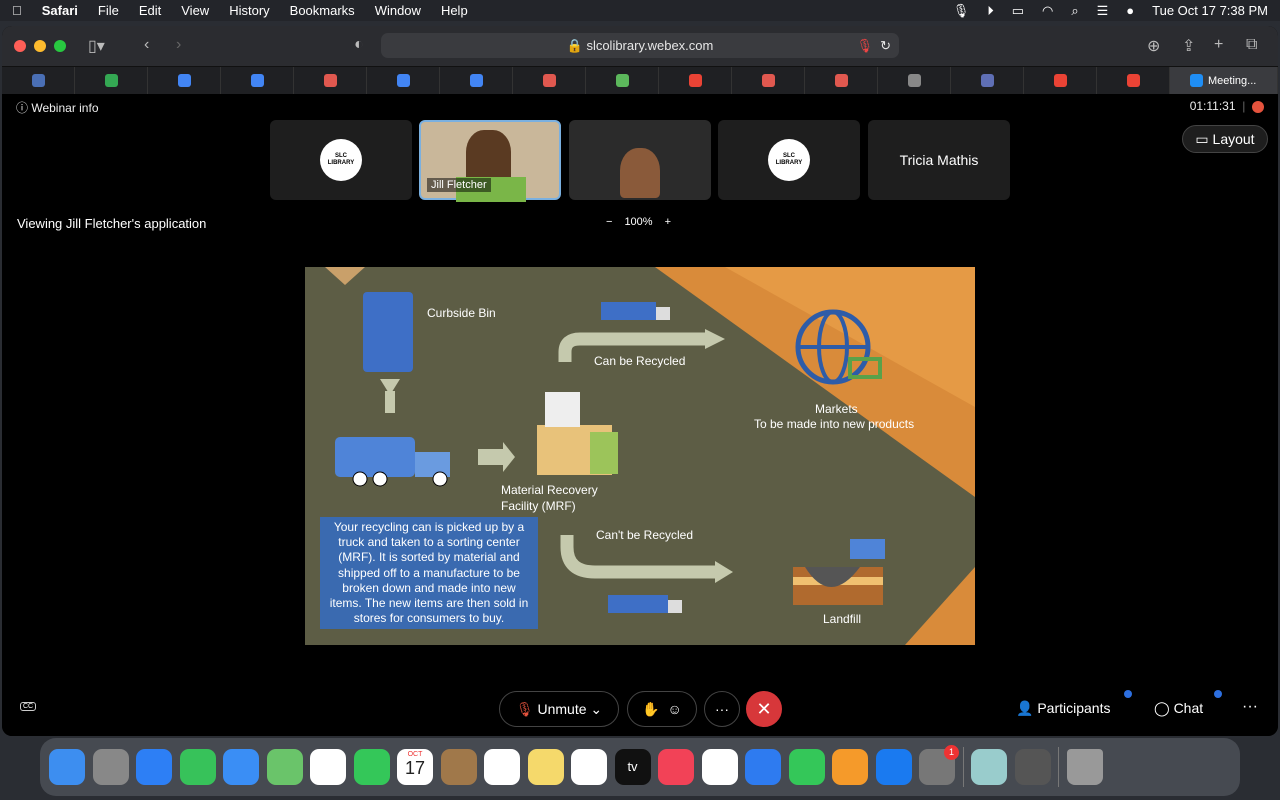  What do you see at coordinates (150, 10) in the screenshot?
I see `menu-edit: Edit` at bounding box center [150, 10].